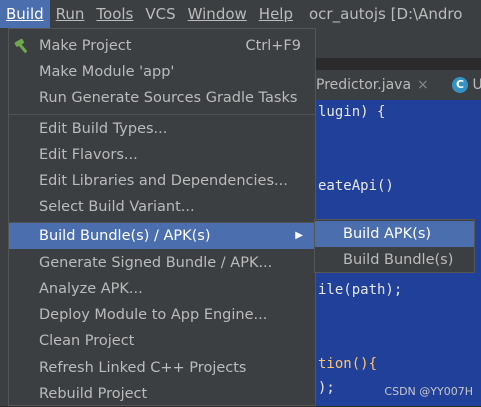 This screenshot has width=481, height=407. I want to click on menu-tools: Tools, so click(114, 14).